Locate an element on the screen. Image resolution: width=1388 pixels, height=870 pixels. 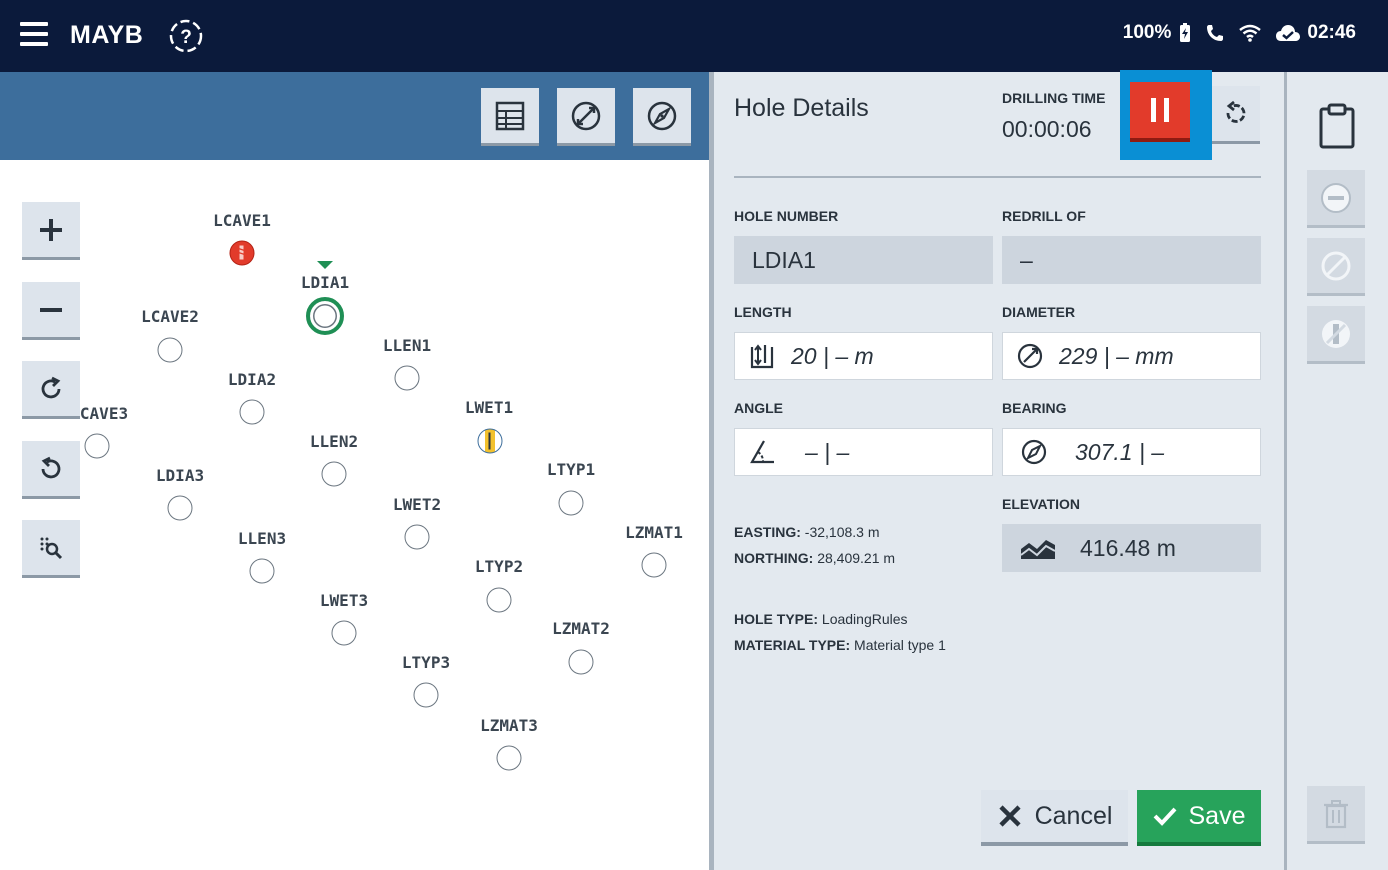
redrill-value: – is located at coordinates (1026, 259).